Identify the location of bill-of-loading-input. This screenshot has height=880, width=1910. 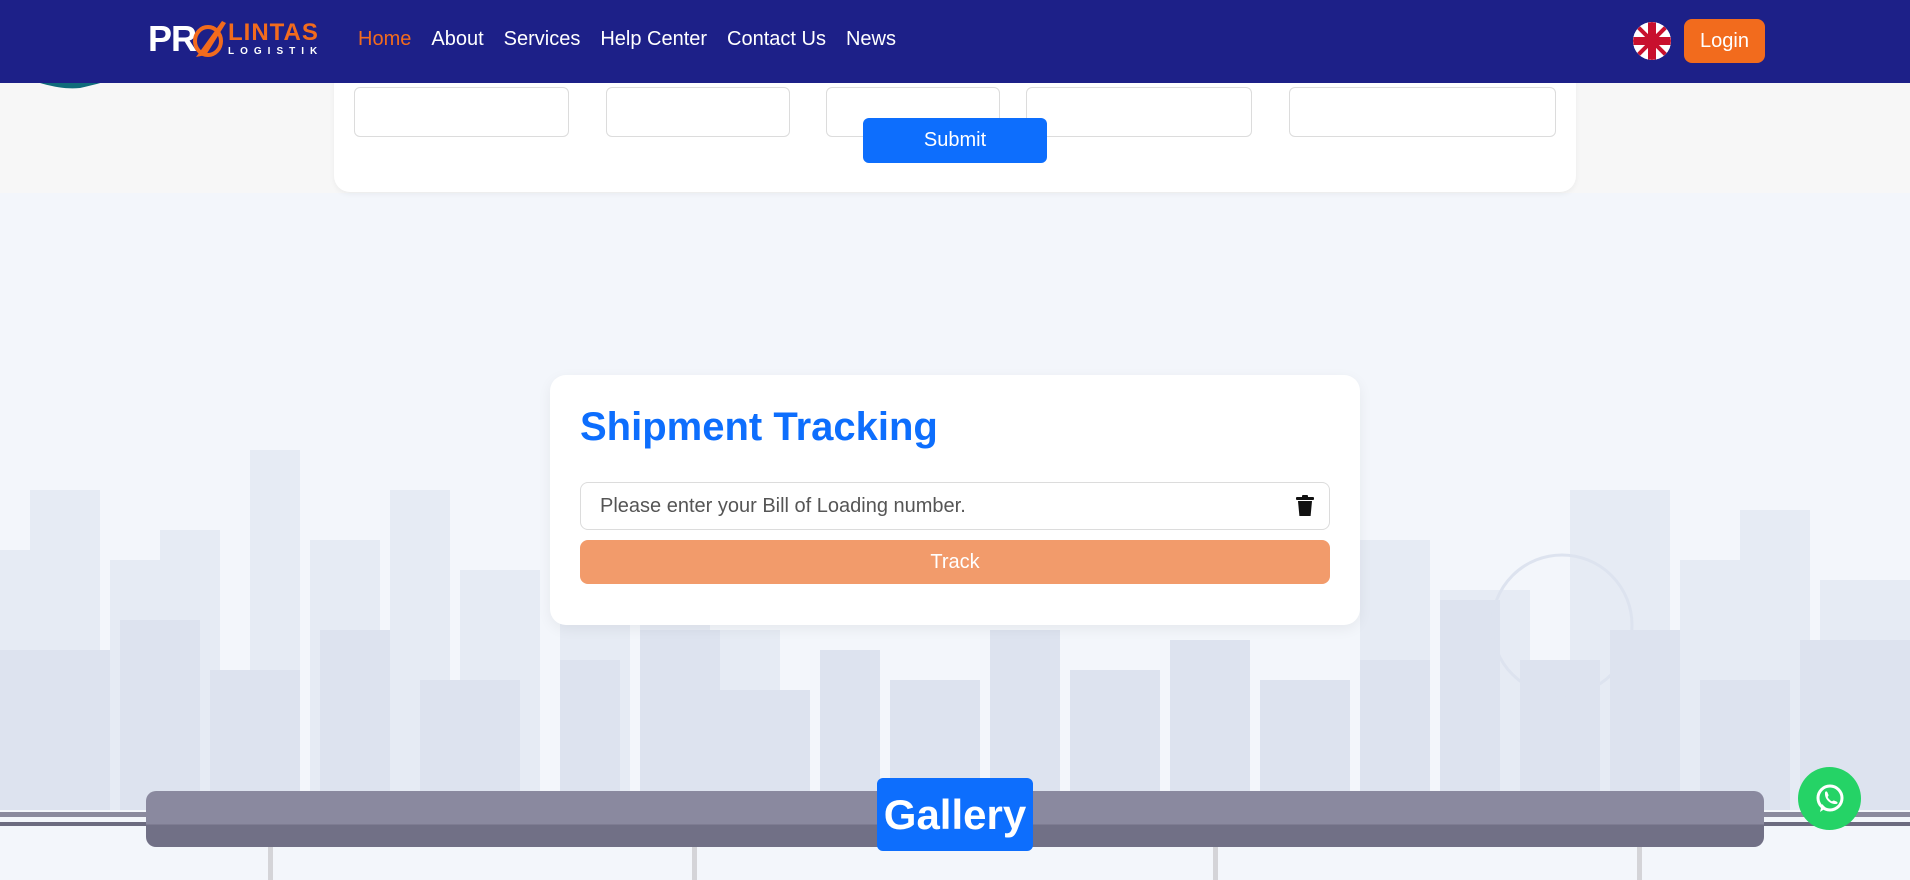
(926, 506).